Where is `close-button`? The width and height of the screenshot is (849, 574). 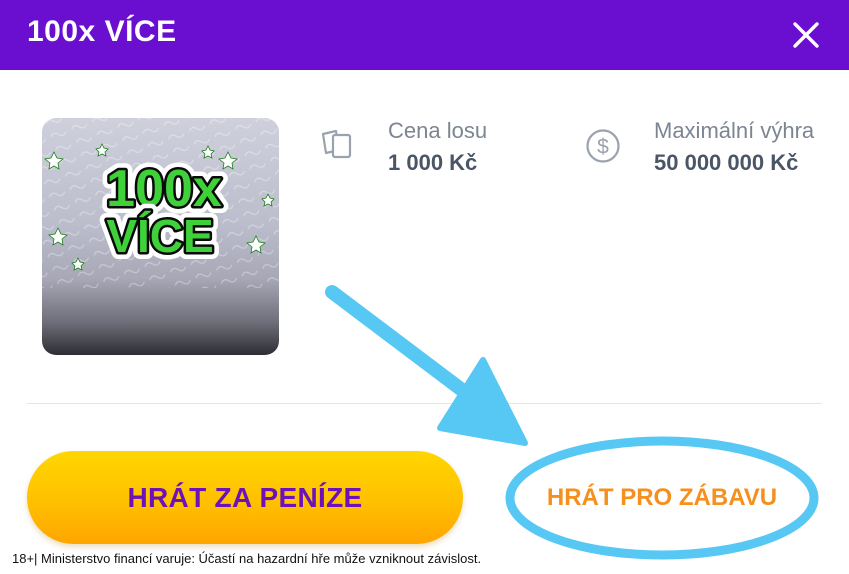
close-button is located at coordinates (806, 35).